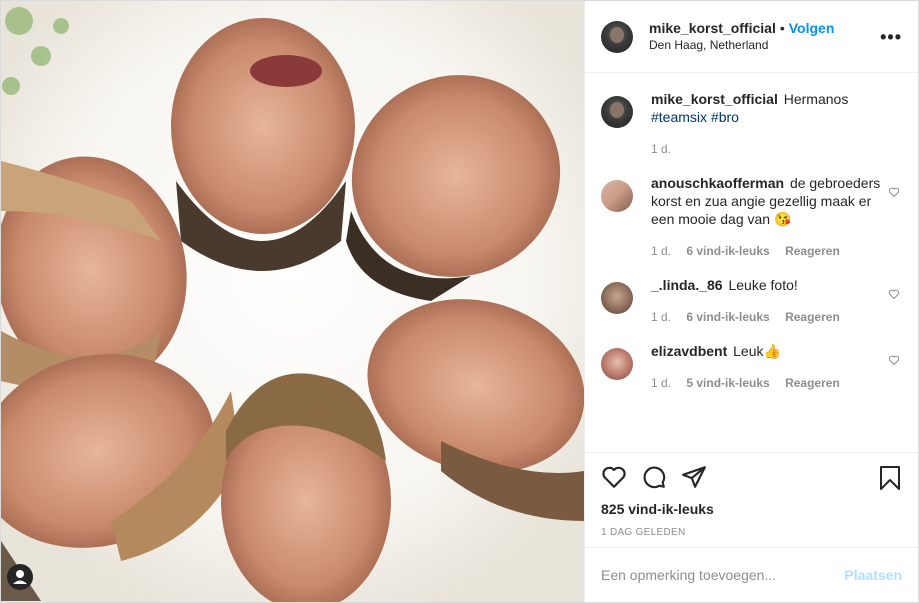 The width and height of the screenshot is (919, 603). Describe the element at coordinates (694, 477) in the screenshot. I see `share-send-icon` at that location.